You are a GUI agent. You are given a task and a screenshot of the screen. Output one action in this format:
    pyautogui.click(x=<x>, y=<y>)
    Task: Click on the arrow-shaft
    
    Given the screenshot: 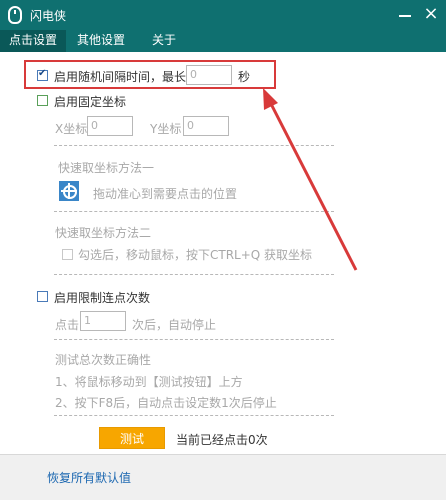 What is the action you would take?
    pyautogui.click(x=311, y=183)
    